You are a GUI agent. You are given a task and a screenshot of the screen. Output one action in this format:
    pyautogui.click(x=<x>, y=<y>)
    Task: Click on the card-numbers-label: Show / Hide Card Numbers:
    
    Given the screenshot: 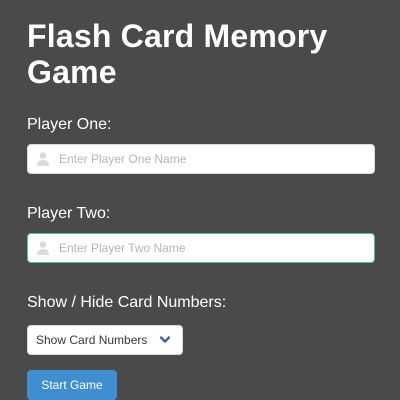 What is the action you would take?
    pyautogui.click(x=127, y=302)
    